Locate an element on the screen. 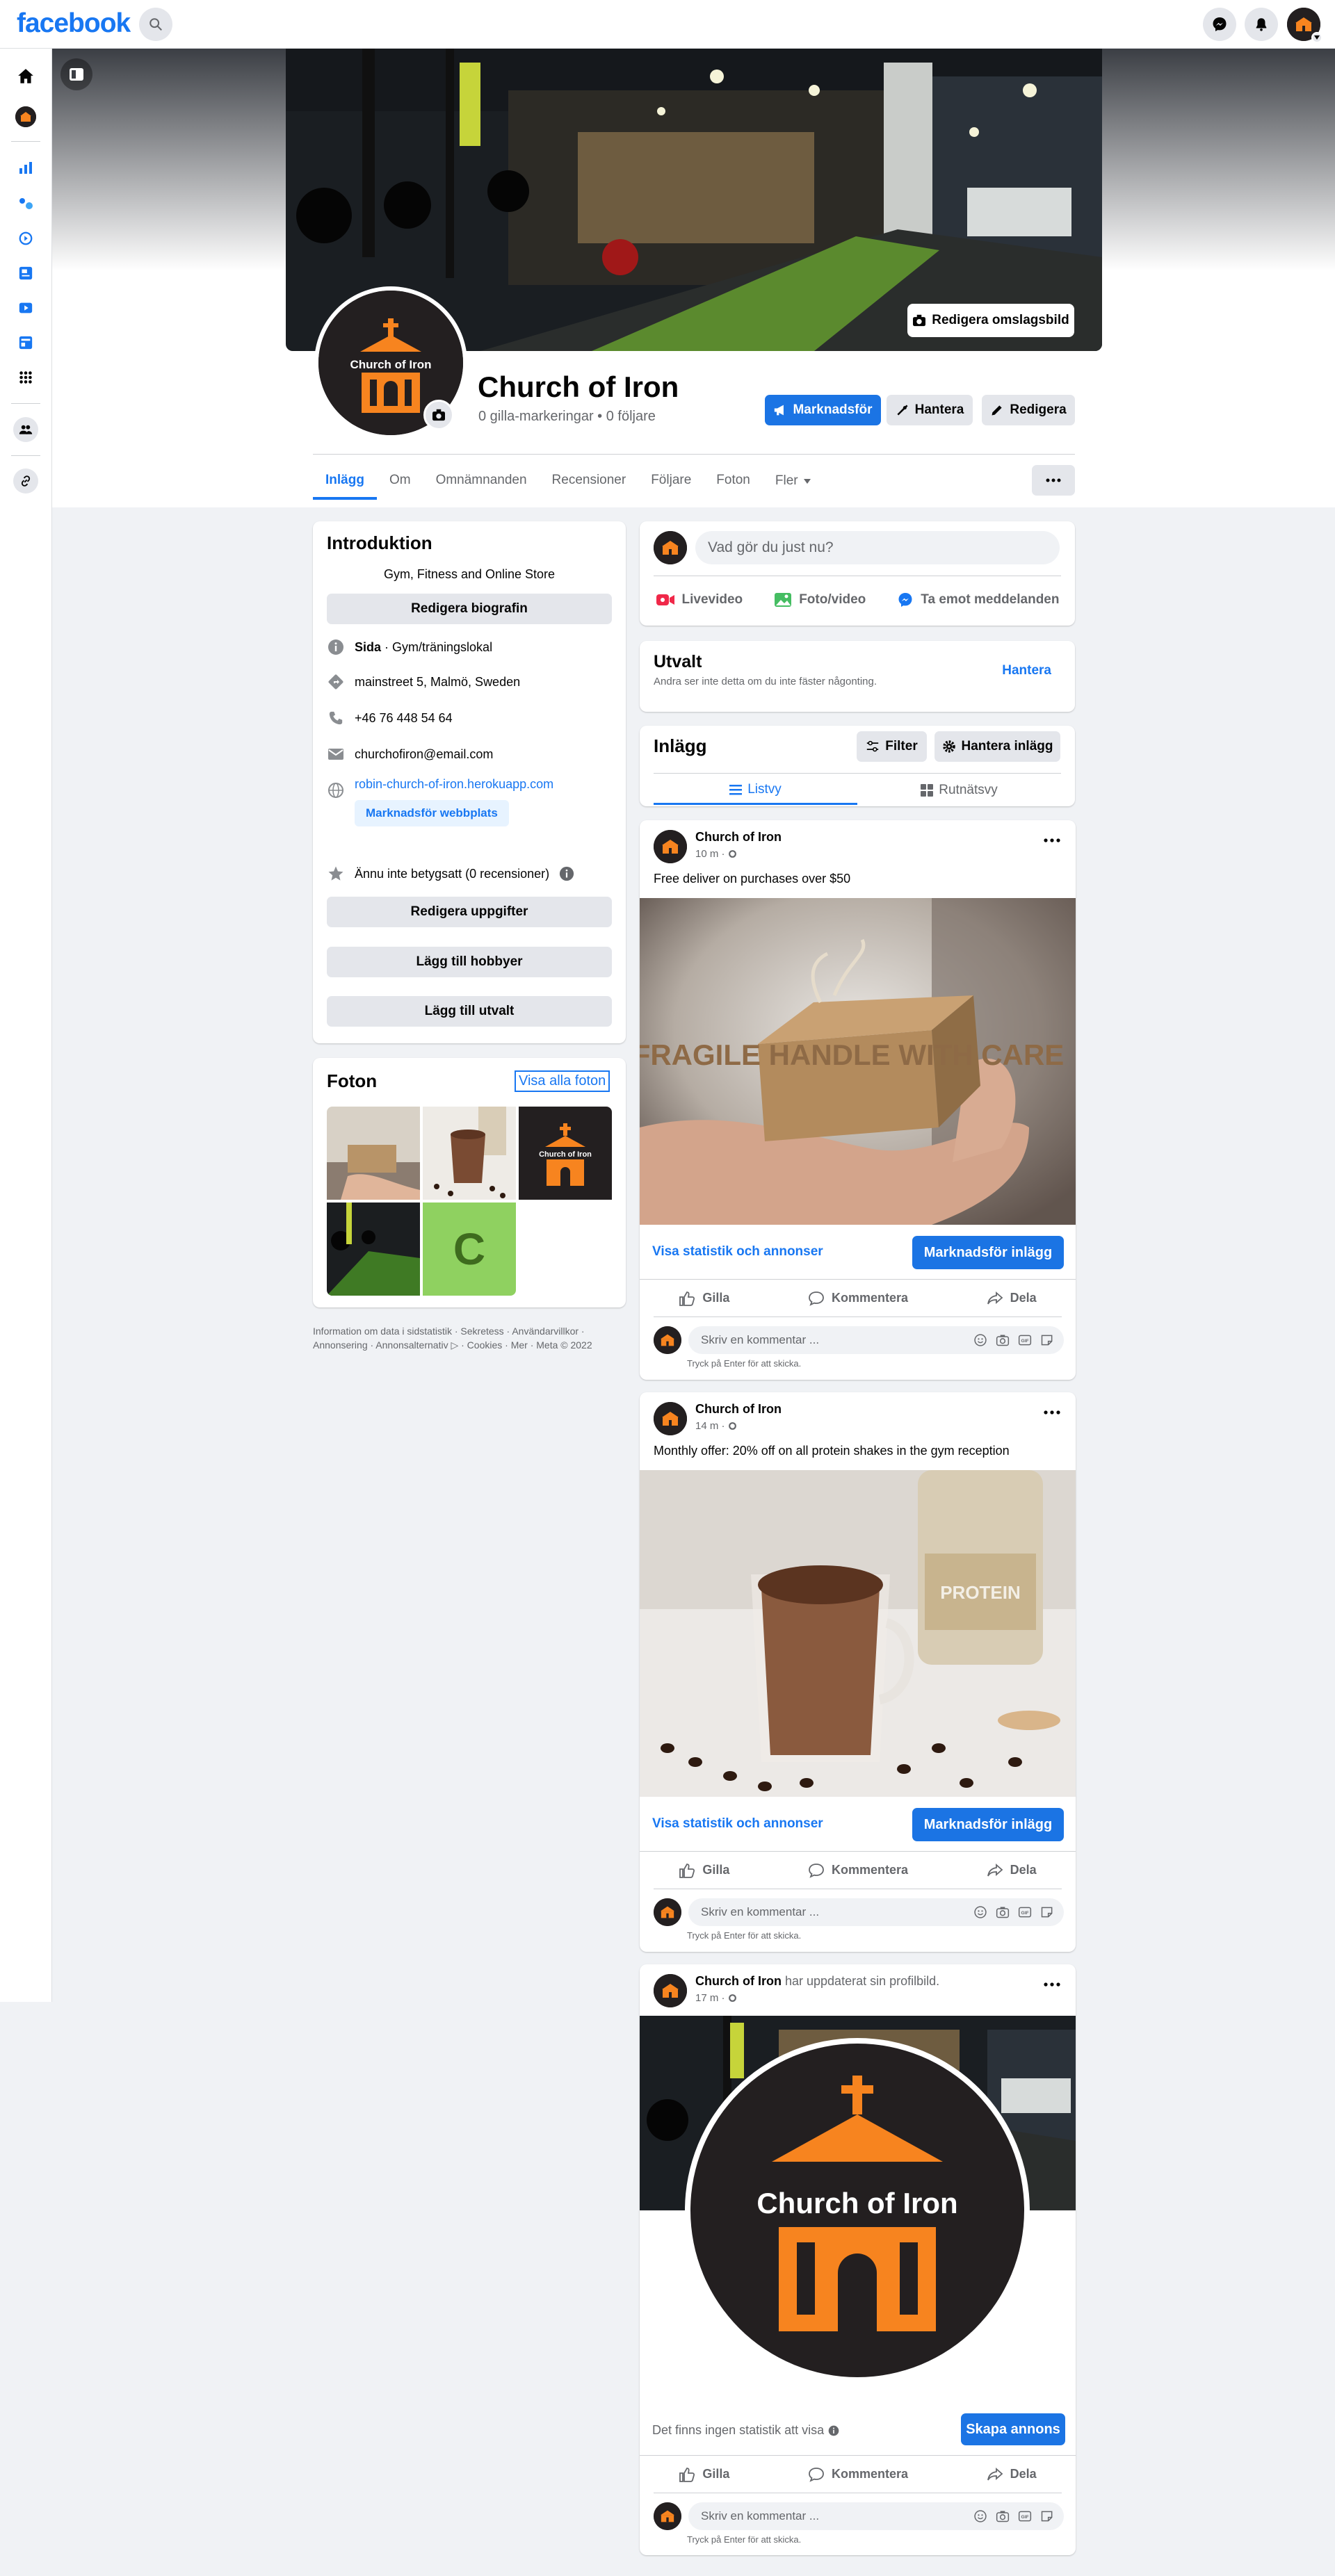 This screenshot has height=2576, width=1335. notifications-bell-icon is located at coordinates (1261, 24).